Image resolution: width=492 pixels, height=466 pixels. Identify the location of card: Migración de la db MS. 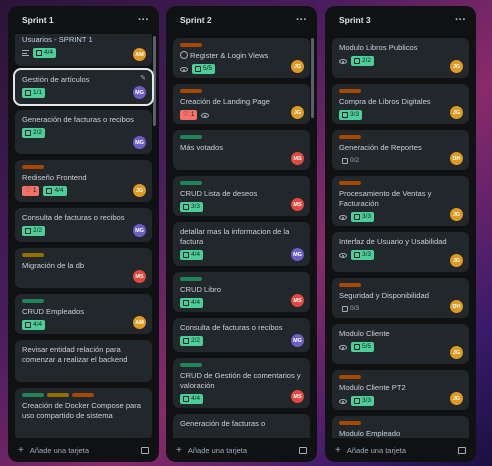
(83, 268).